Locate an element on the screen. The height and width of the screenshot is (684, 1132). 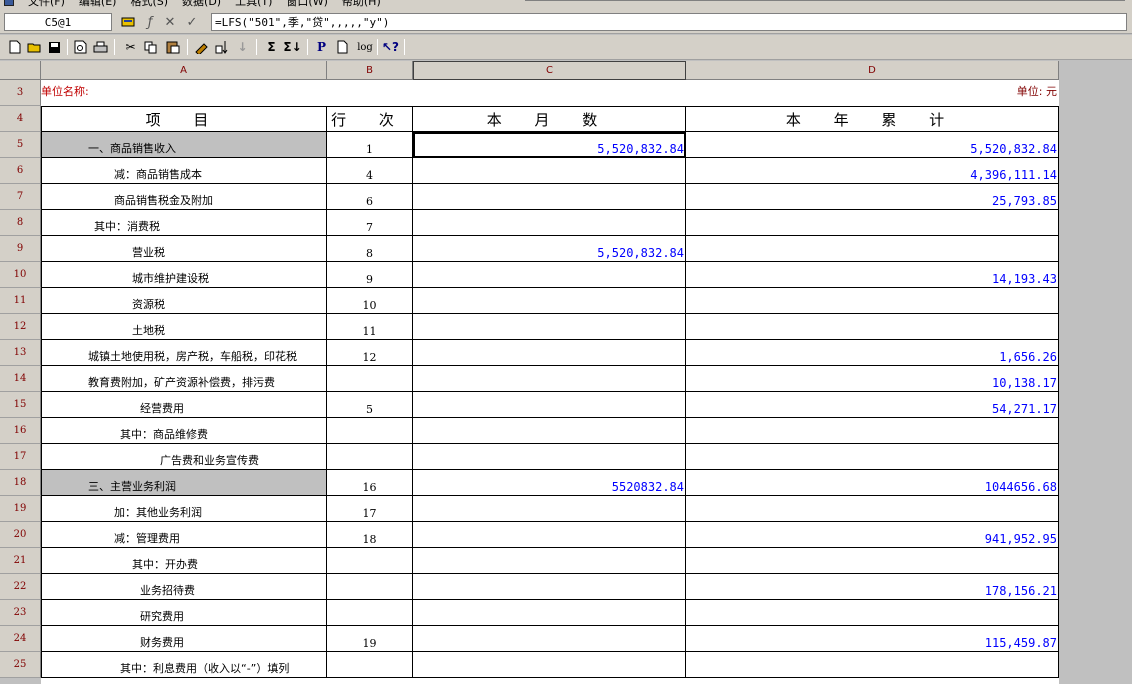
new-icon is located at coordinates (14, 47).